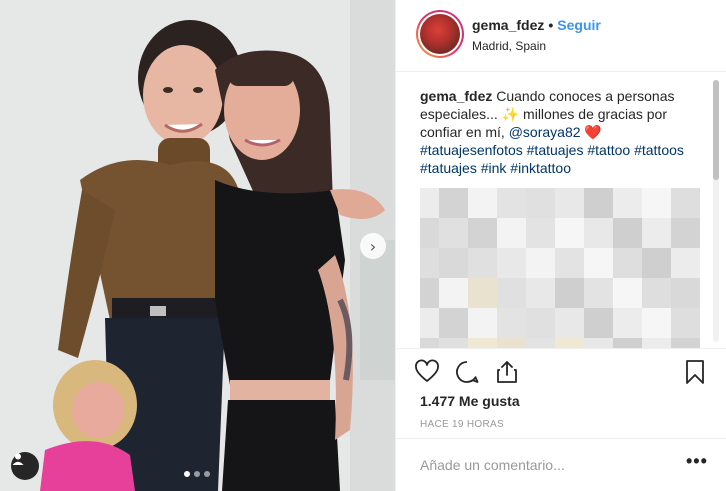 The height and width of the screenshot is (491, 726). What do you see at coordinates (545, 132) in the screenshot?
I see `mention-link: @soraya82` at bounding box center [545, 132].